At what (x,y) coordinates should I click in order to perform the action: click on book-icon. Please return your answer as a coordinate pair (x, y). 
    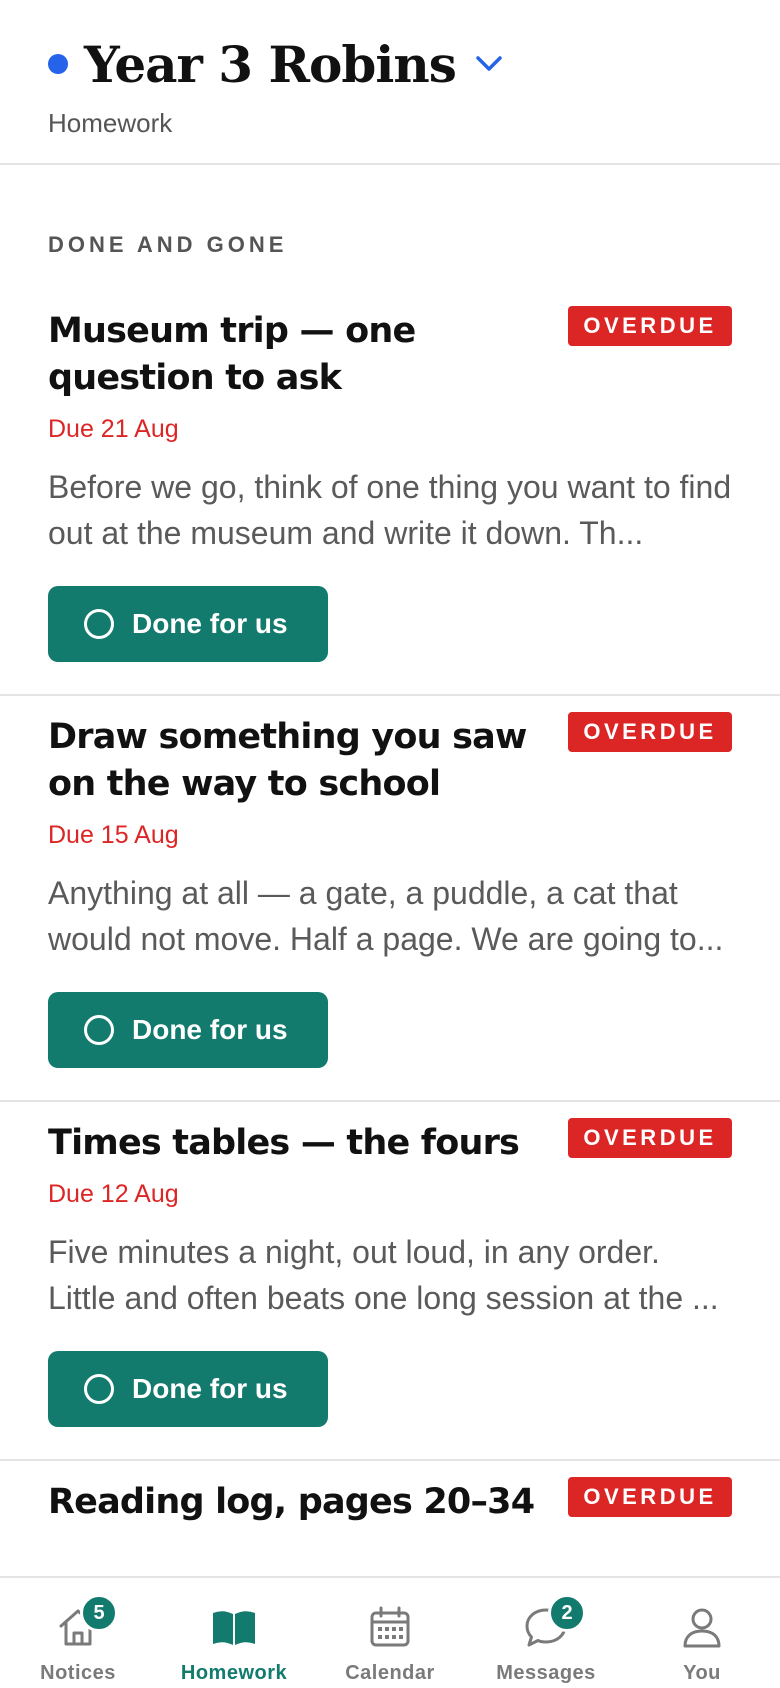
    Looking at the image, I should click on (234, 1627).